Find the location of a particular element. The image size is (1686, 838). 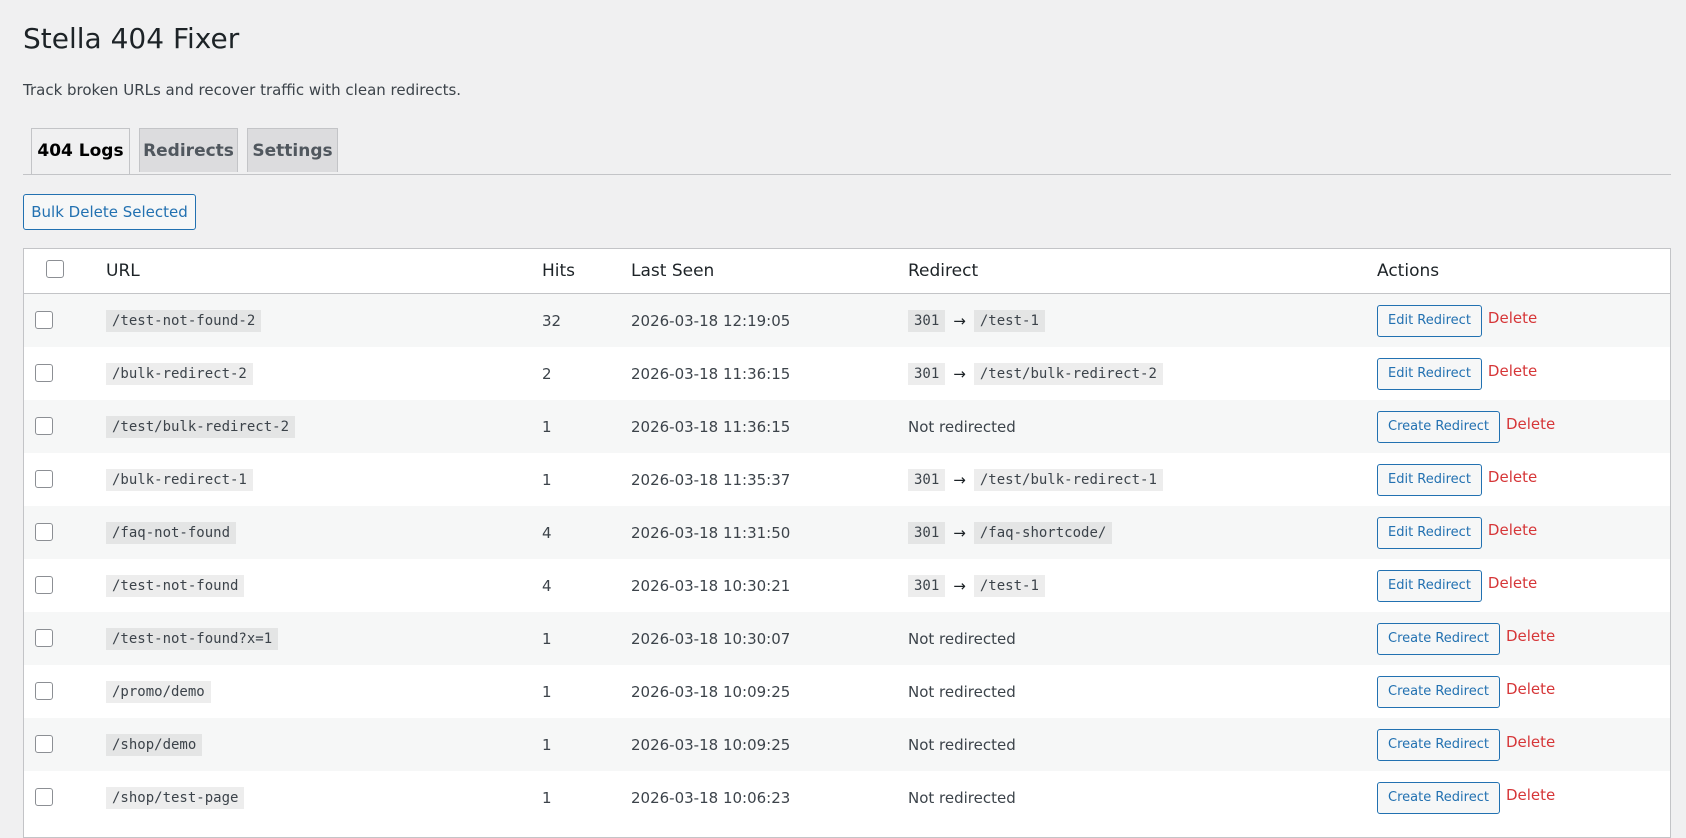

url-value: /test-not-found is located at coordinates (175, 585).